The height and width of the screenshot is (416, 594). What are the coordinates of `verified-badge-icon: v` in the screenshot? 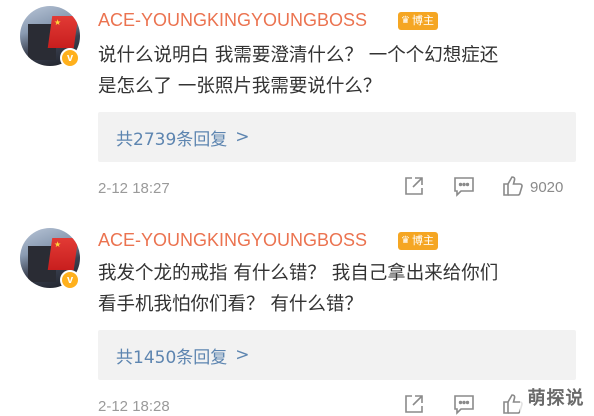 It's located at (70, 280).